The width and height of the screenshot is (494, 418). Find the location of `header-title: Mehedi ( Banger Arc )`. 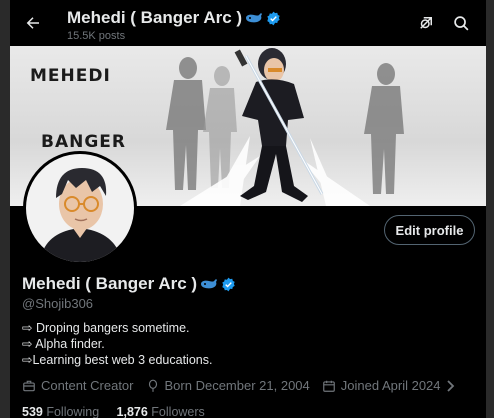

header-title: Mehedi ( Banger Arc ) is located at coordinates (174, 18).